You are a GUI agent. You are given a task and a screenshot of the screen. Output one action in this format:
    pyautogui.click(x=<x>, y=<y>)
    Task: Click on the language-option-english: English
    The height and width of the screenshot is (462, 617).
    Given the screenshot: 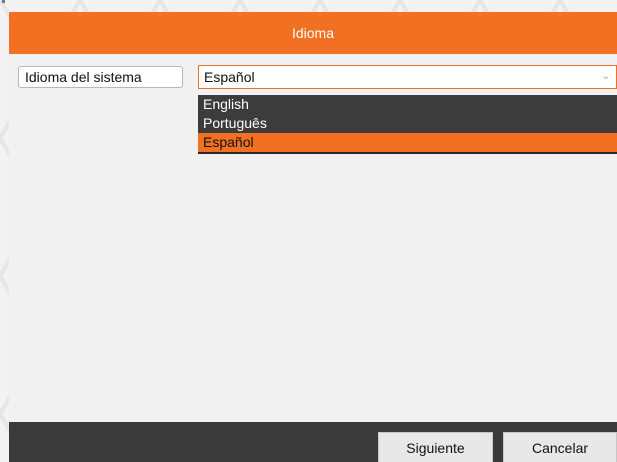 What is the action you would take?
    pyautogui.click(x=407, y=104)
    